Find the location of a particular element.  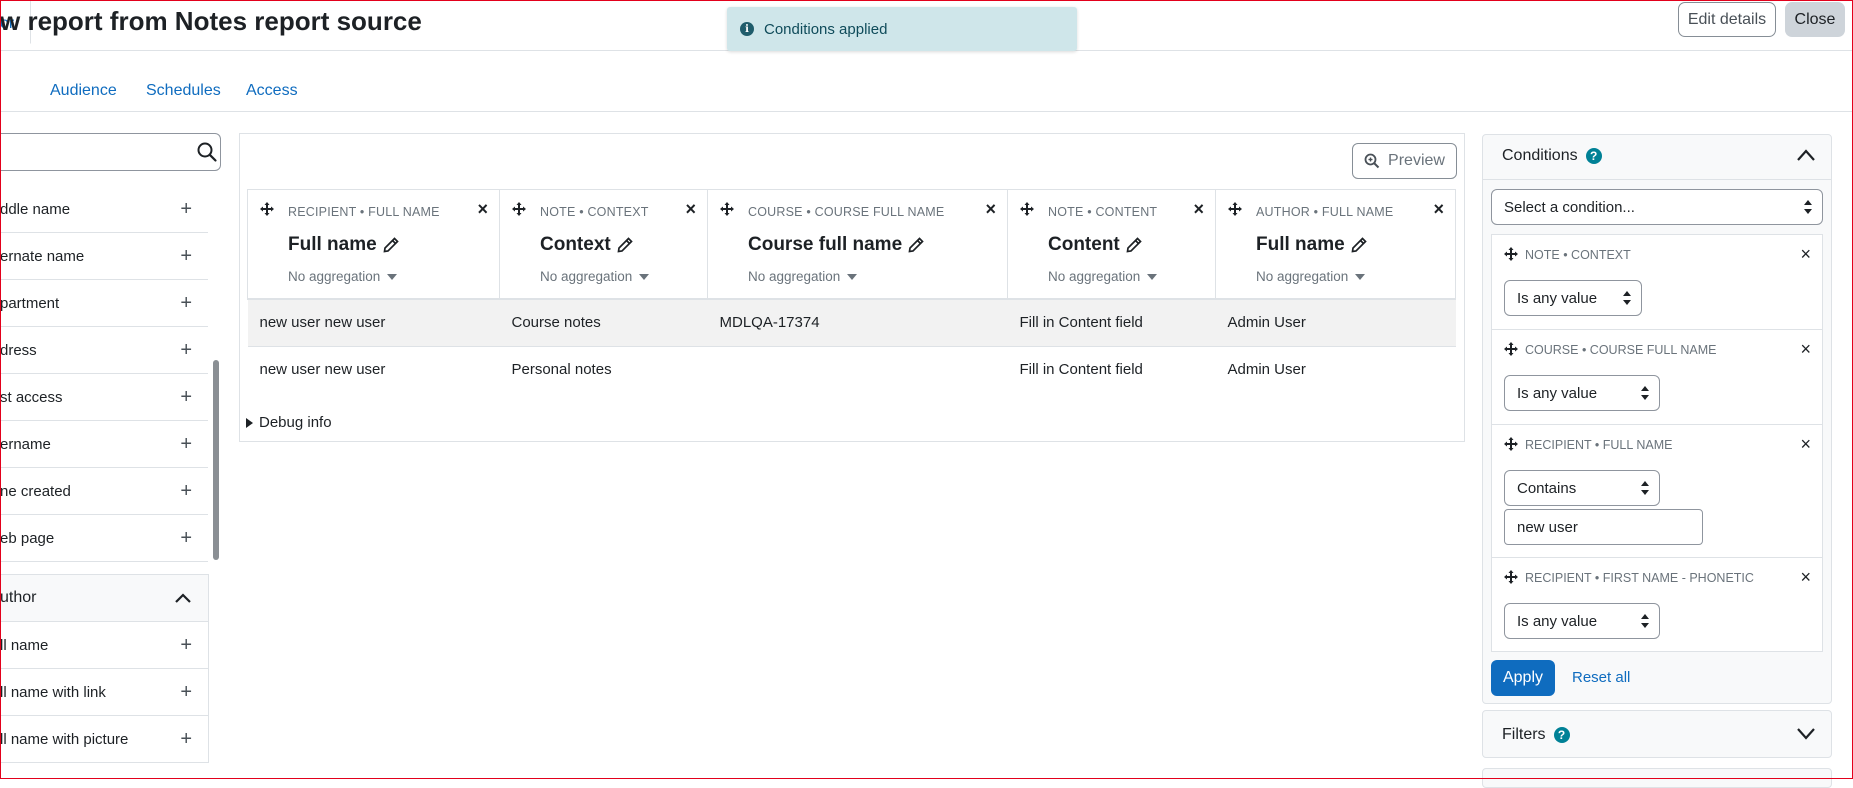

search-input is located at coordinates (110, 152).